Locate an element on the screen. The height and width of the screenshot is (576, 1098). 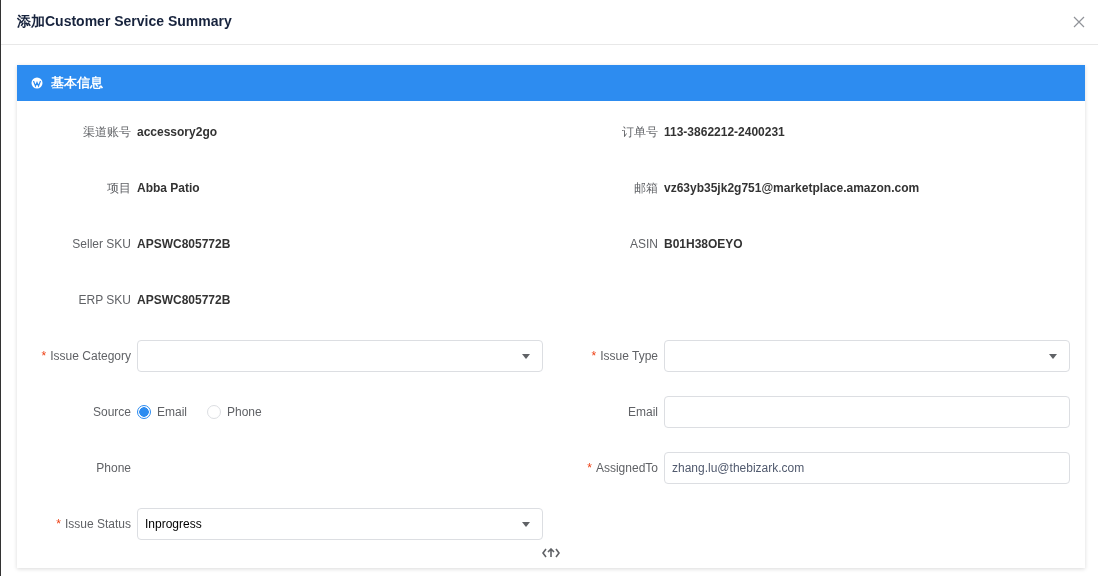
field-label: Issue Type is located at coordinates (629, 356).